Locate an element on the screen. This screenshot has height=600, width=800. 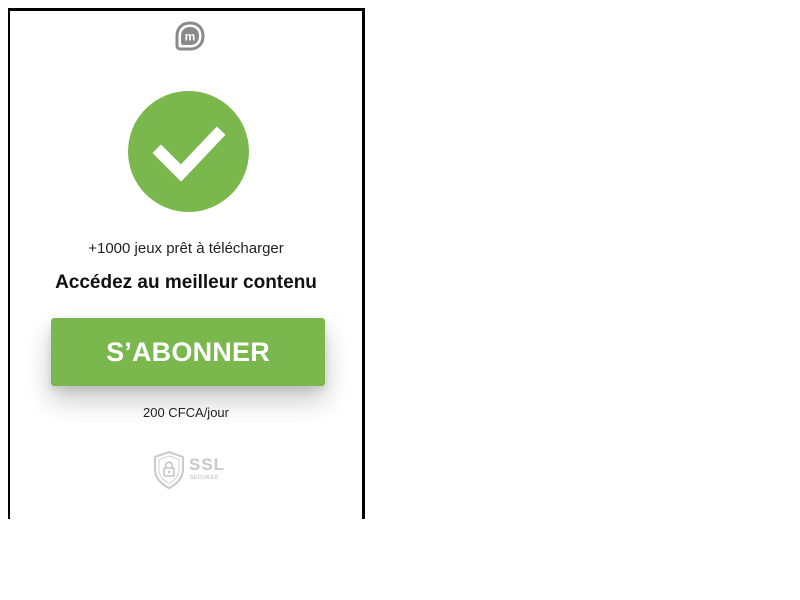
checkmark-icon is located at coordinates (188, 151).